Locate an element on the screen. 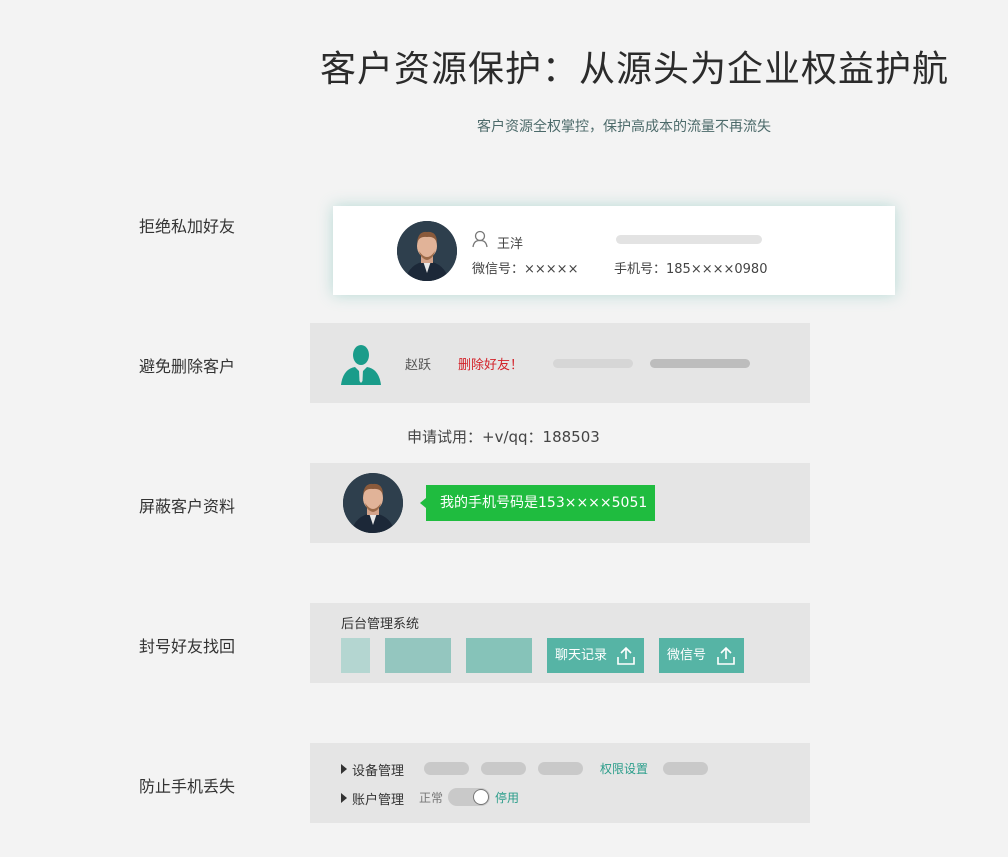  status-stop: 停用 is located at coordinates (507, 798).